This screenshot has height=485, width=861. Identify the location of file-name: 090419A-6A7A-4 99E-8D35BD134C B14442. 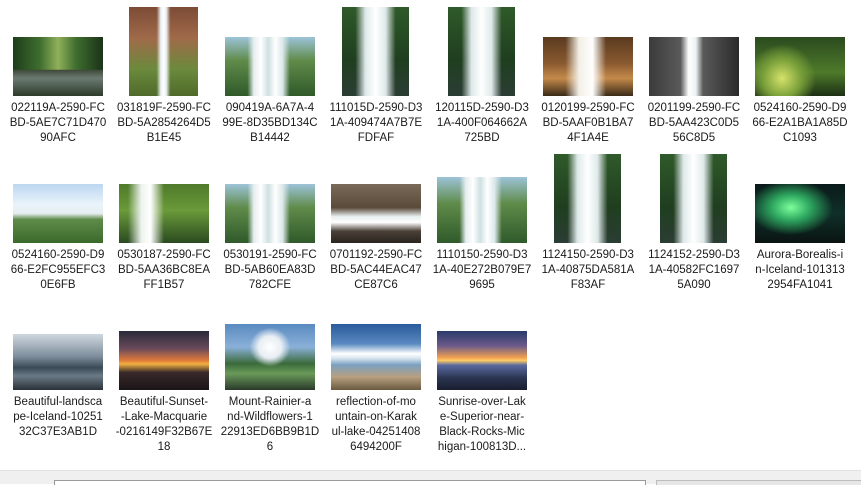
(270, 123).